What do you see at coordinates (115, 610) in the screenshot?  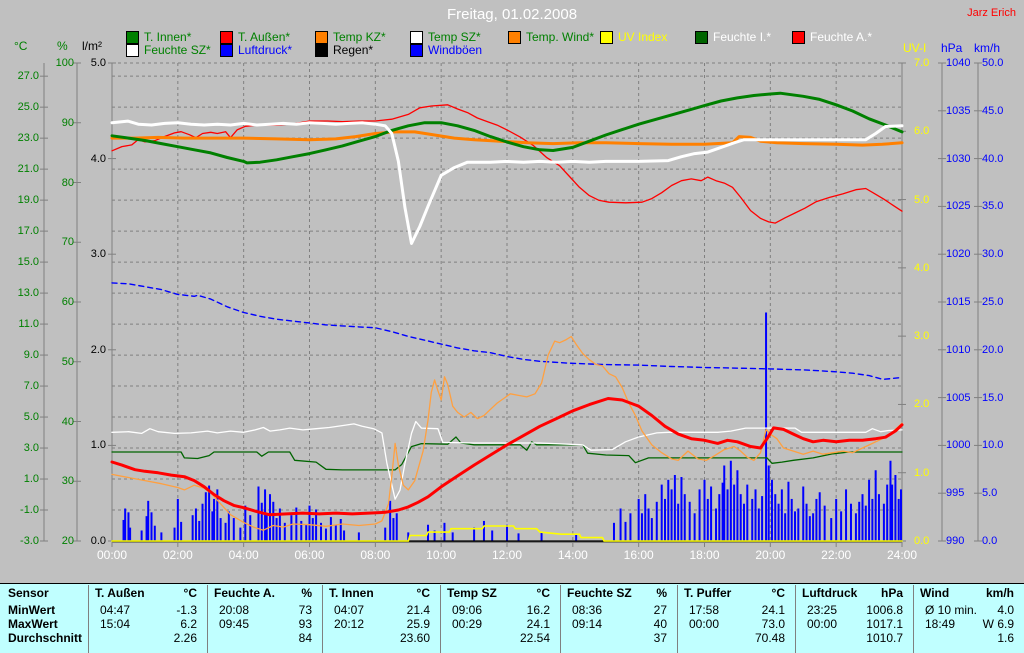 I see `table-text: 04:47` at bounding box center [115, 610].